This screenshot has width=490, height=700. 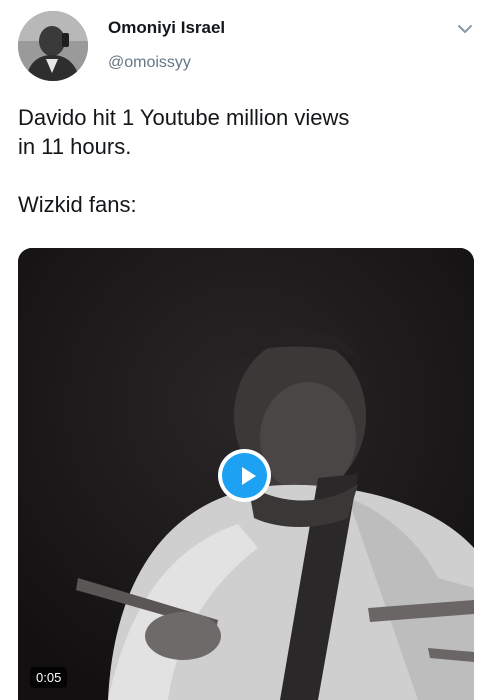 I want to click on avatar, so click(x=53, y=46).